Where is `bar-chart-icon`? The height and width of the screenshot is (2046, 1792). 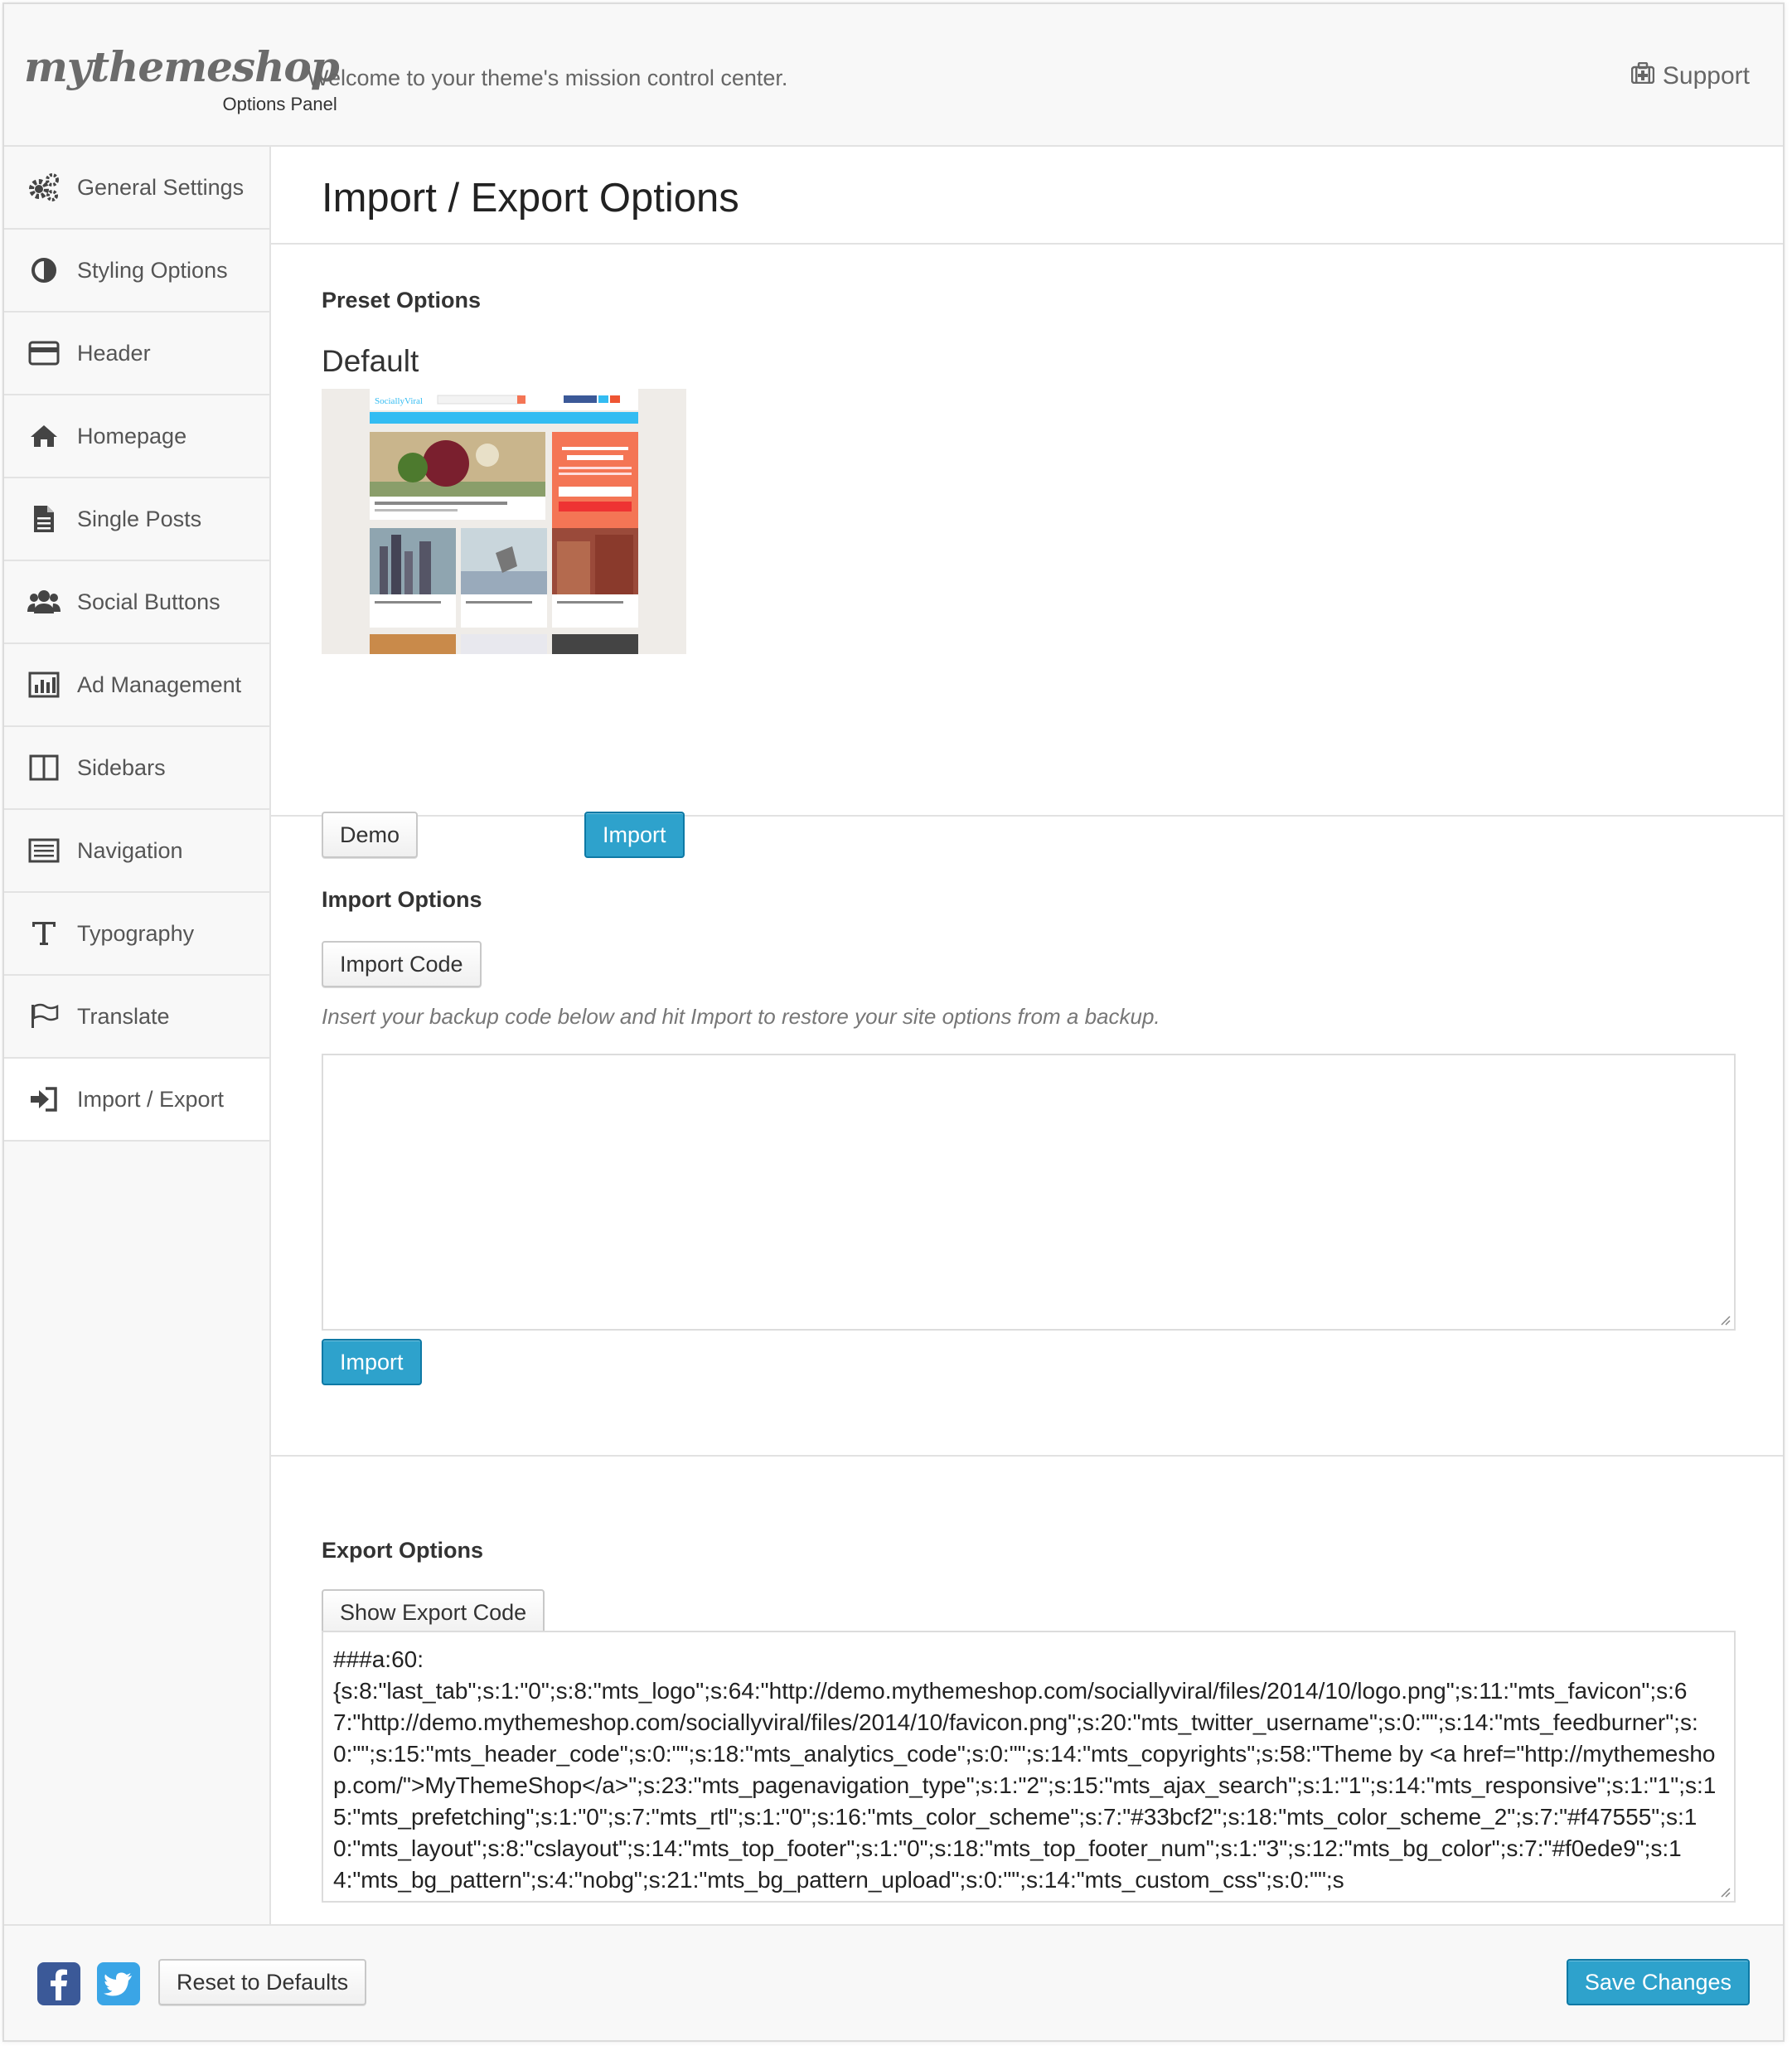 bar-chart-icon is located at coordinates (44, 684).